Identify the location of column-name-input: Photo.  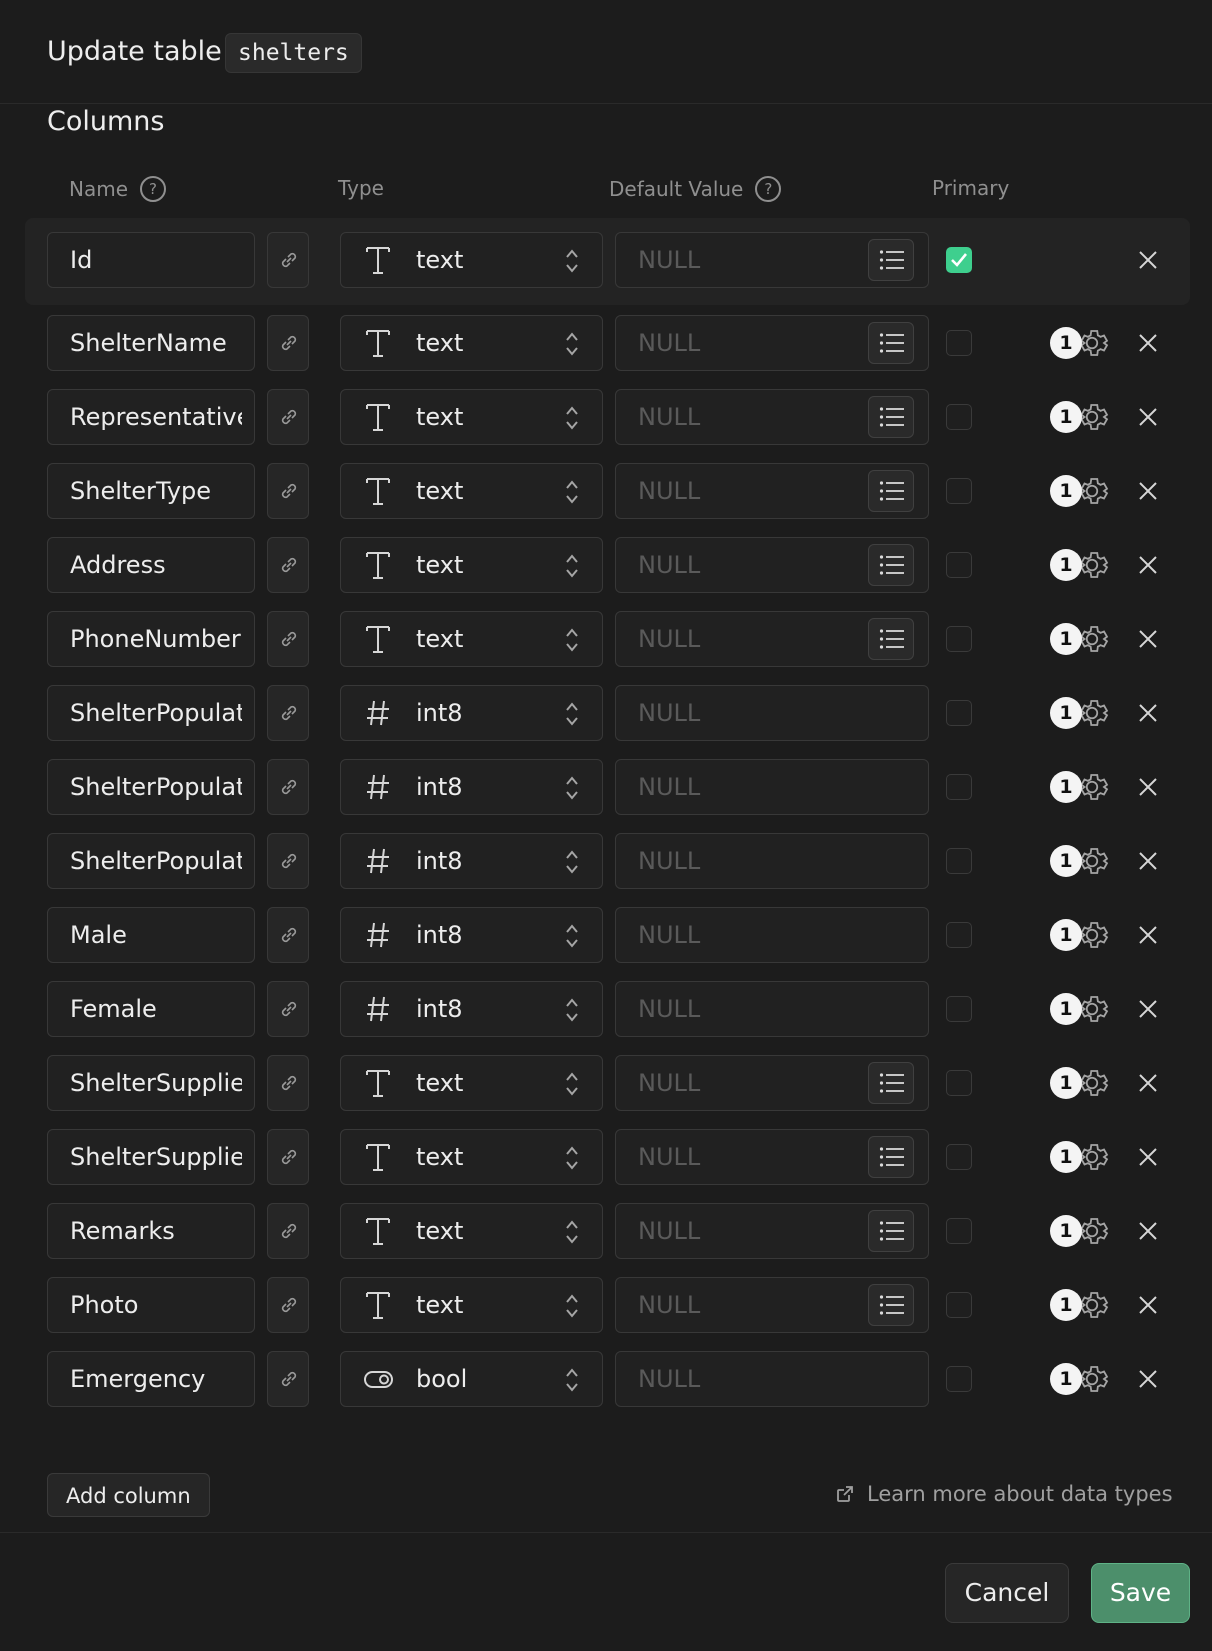
(151, 1305).